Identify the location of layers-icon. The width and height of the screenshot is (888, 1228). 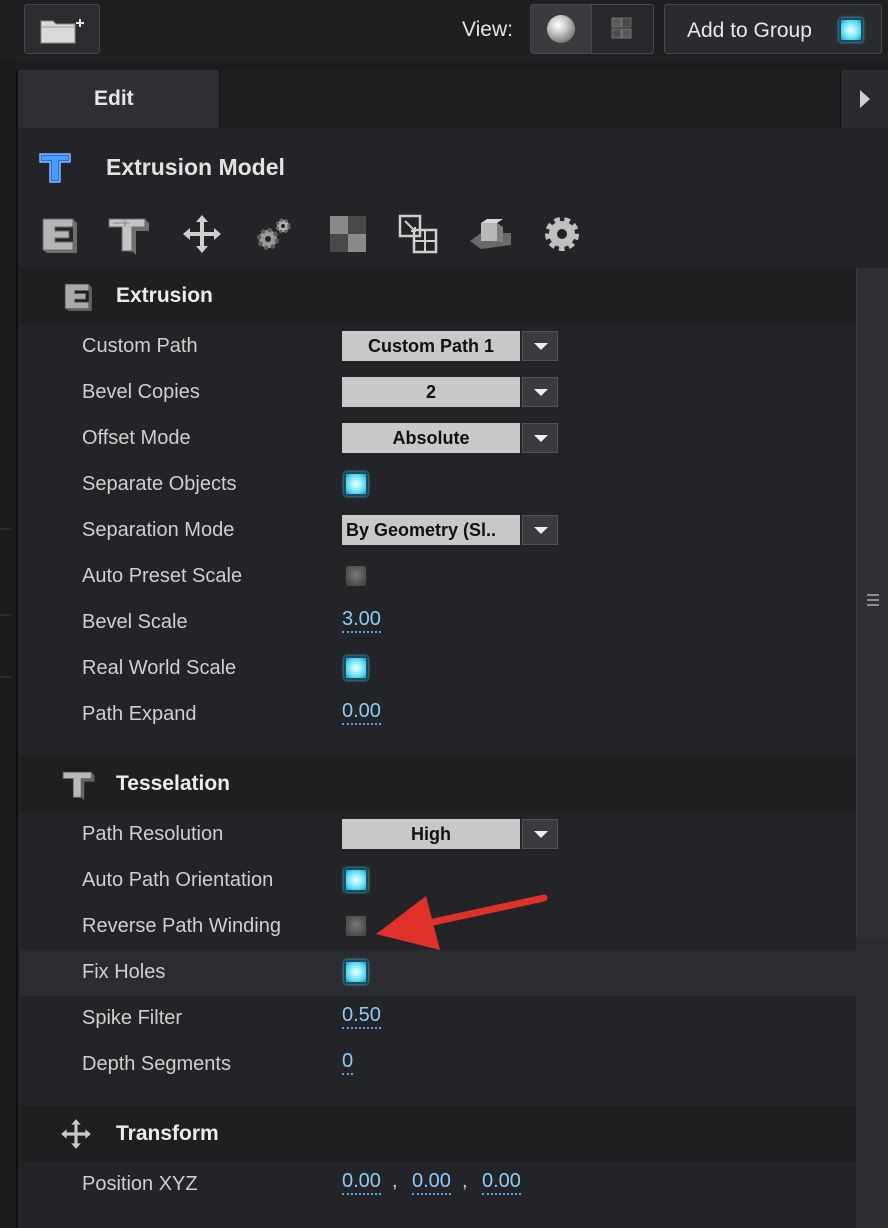
(418, 234).